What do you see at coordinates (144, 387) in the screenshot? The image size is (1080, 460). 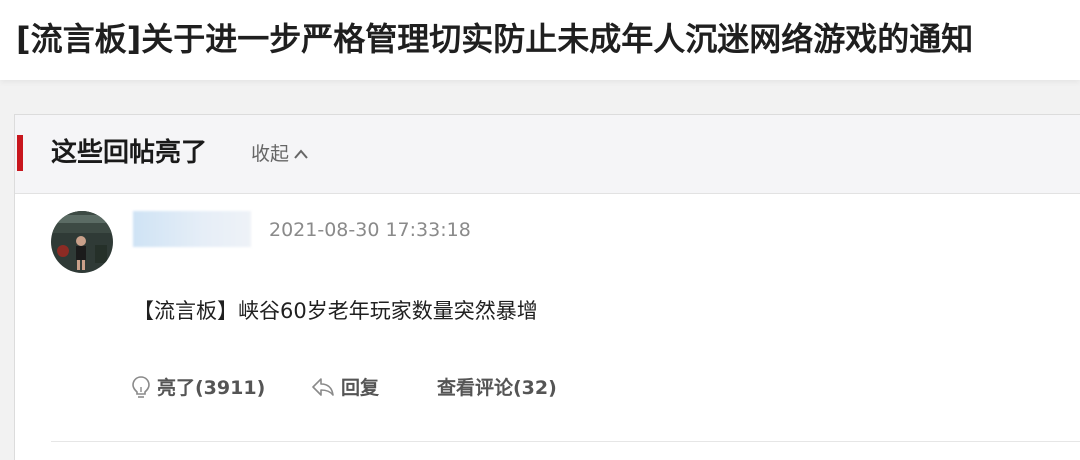 I see `lightbulb-icon` at bounding box center [144, 387].